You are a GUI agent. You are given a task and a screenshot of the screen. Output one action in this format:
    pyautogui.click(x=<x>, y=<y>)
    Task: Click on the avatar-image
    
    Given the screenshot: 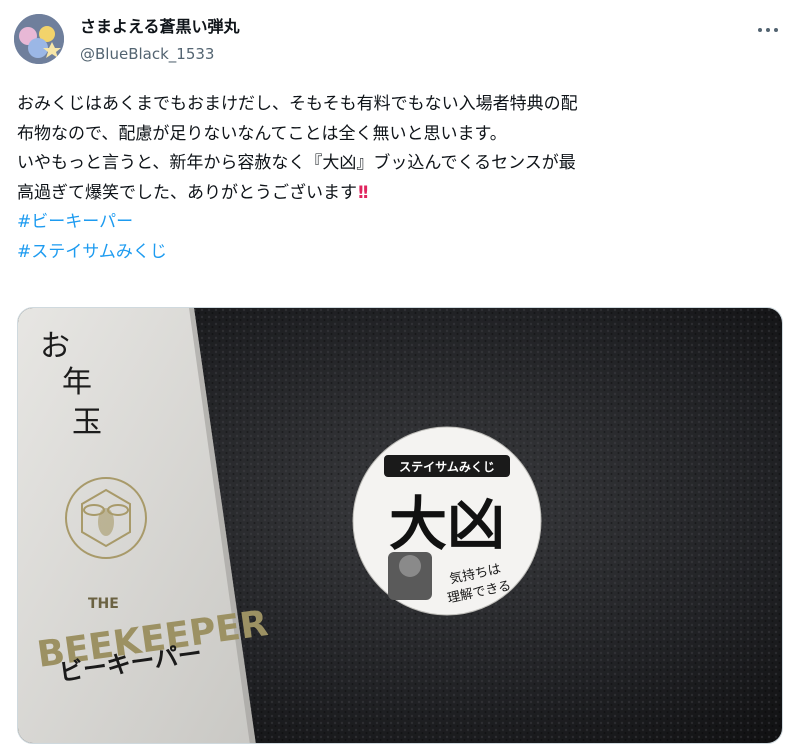 What is the action you would take?
    pyautogui.click(x=39, y=39)
    